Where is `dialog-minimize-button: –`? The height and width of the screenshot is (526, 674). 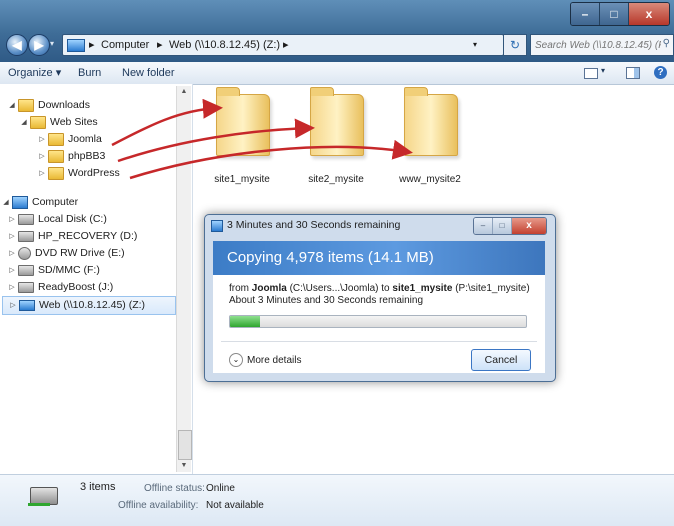 dialog-minimize-button: – is located at coordinates (483, 226).